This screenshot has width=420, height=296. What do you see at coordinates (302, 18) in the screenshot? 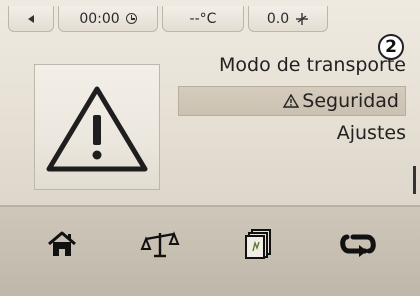
I see `fan-icon` at bounding box center [302, 18].